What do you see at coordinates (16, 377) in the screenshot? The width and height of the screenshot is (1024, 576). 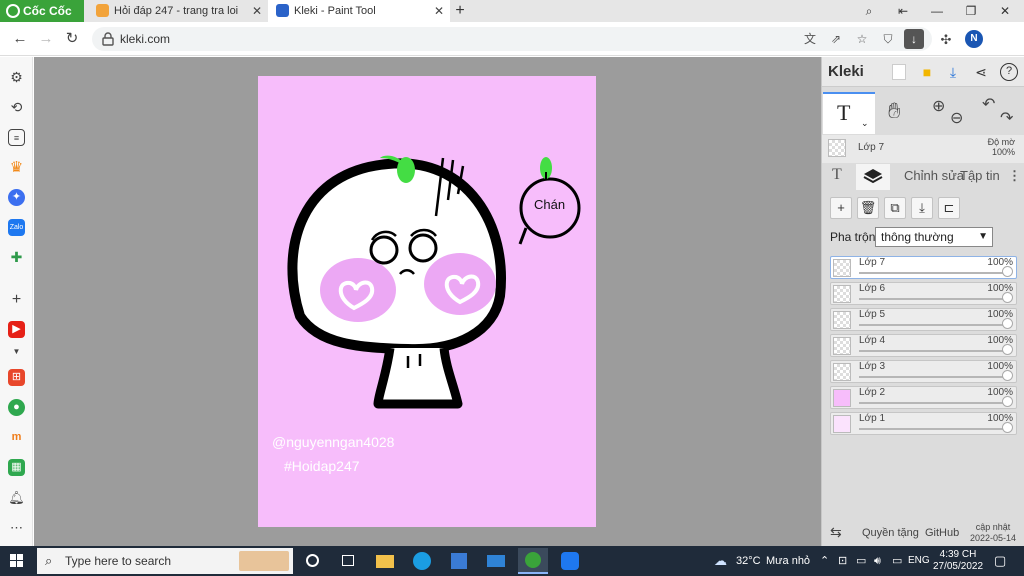 I see `shopping-icon: ⊞` at bounding box center [16, 377].